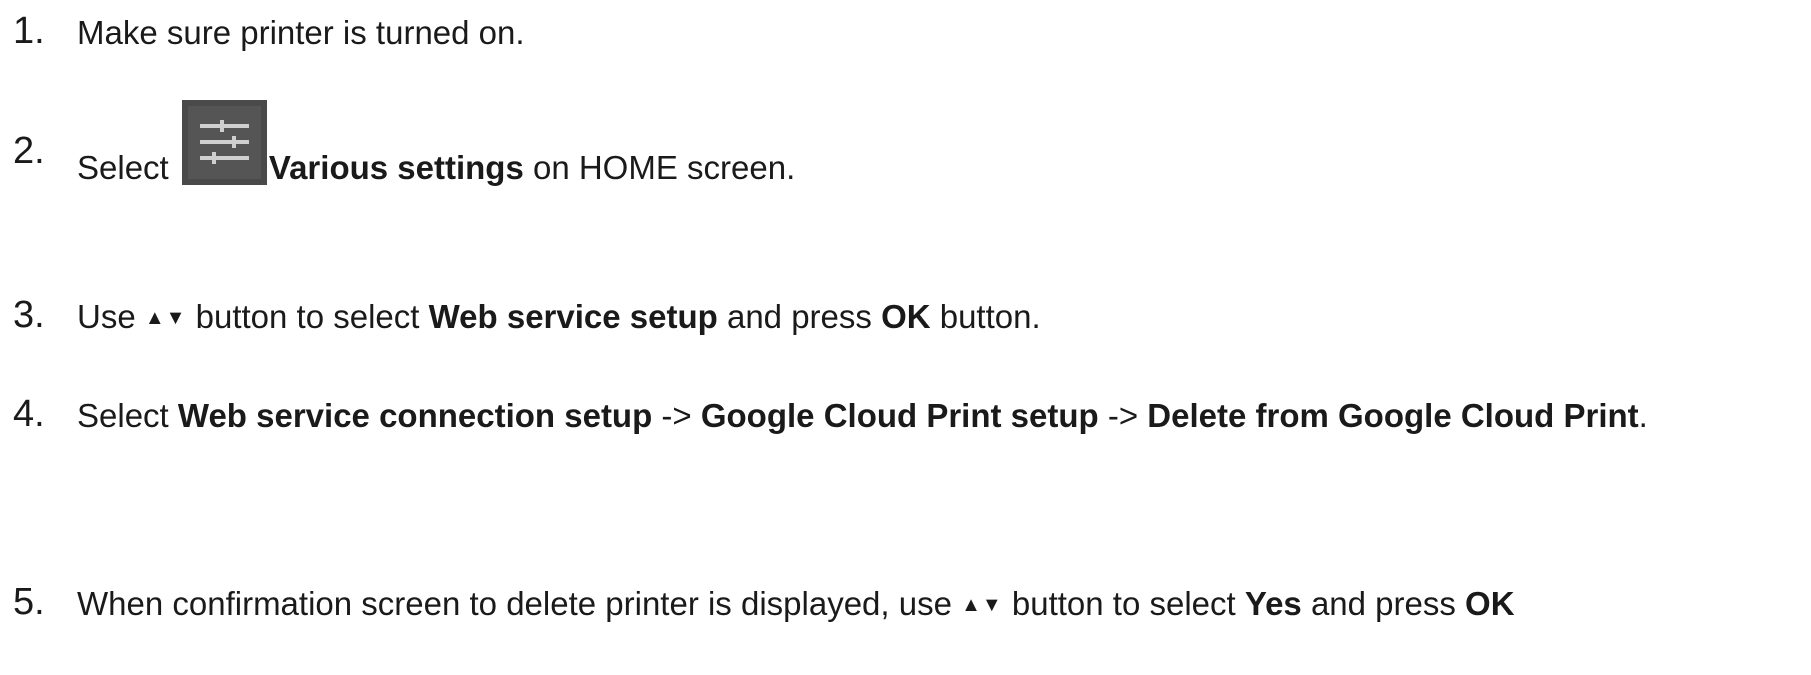  Describe the element at coordinates (29, 414) in the screenshot. I see `step-number: 4.` at that location.